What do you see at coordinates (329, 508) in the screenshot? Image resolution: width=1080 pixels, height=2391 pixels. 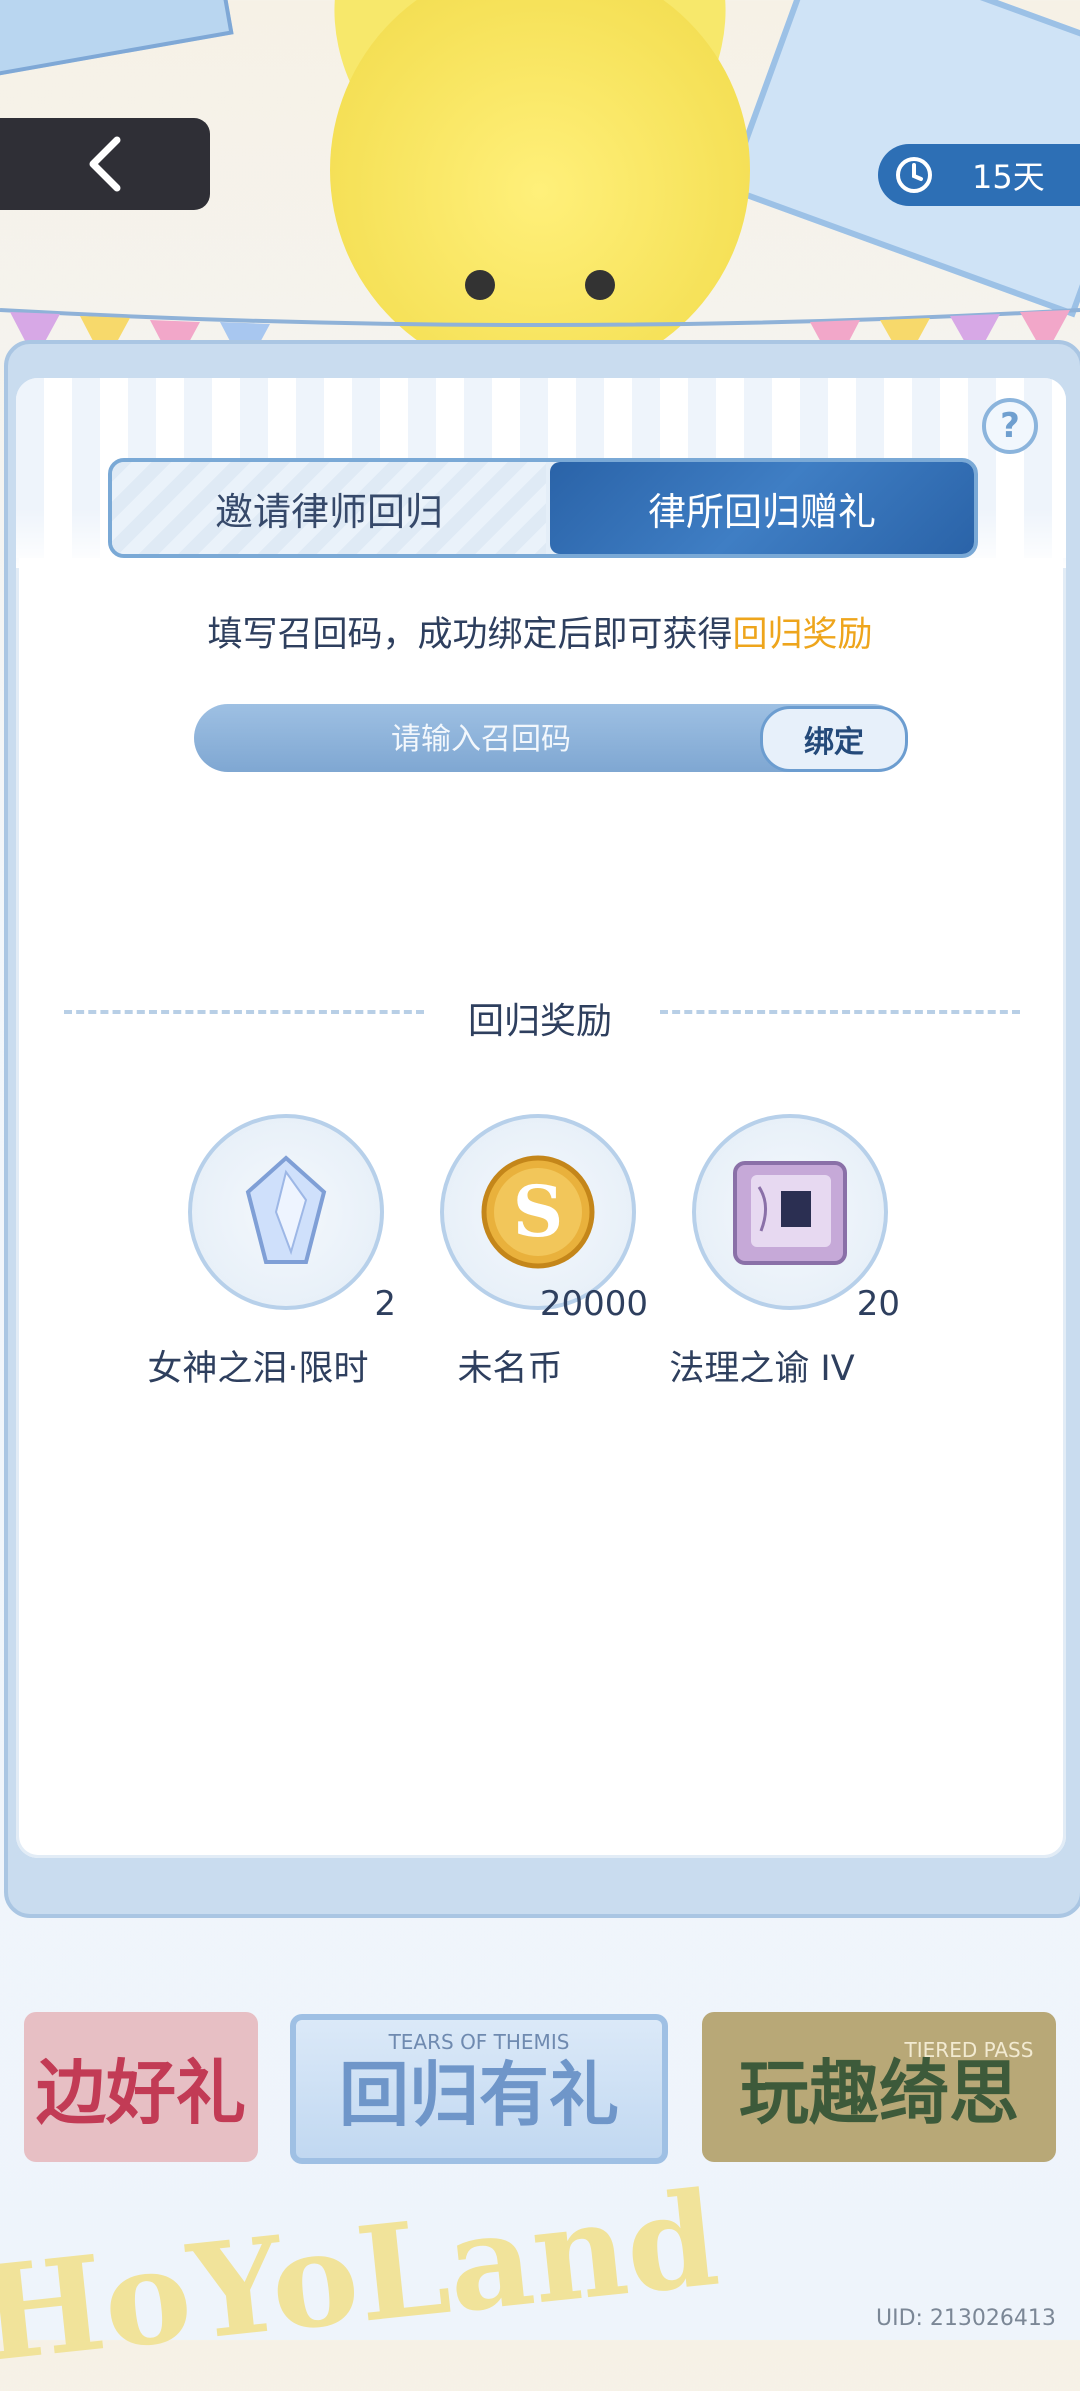 I see `tab-invite-lawyer: 邀请律师回归` at bounding box center [329, 508].